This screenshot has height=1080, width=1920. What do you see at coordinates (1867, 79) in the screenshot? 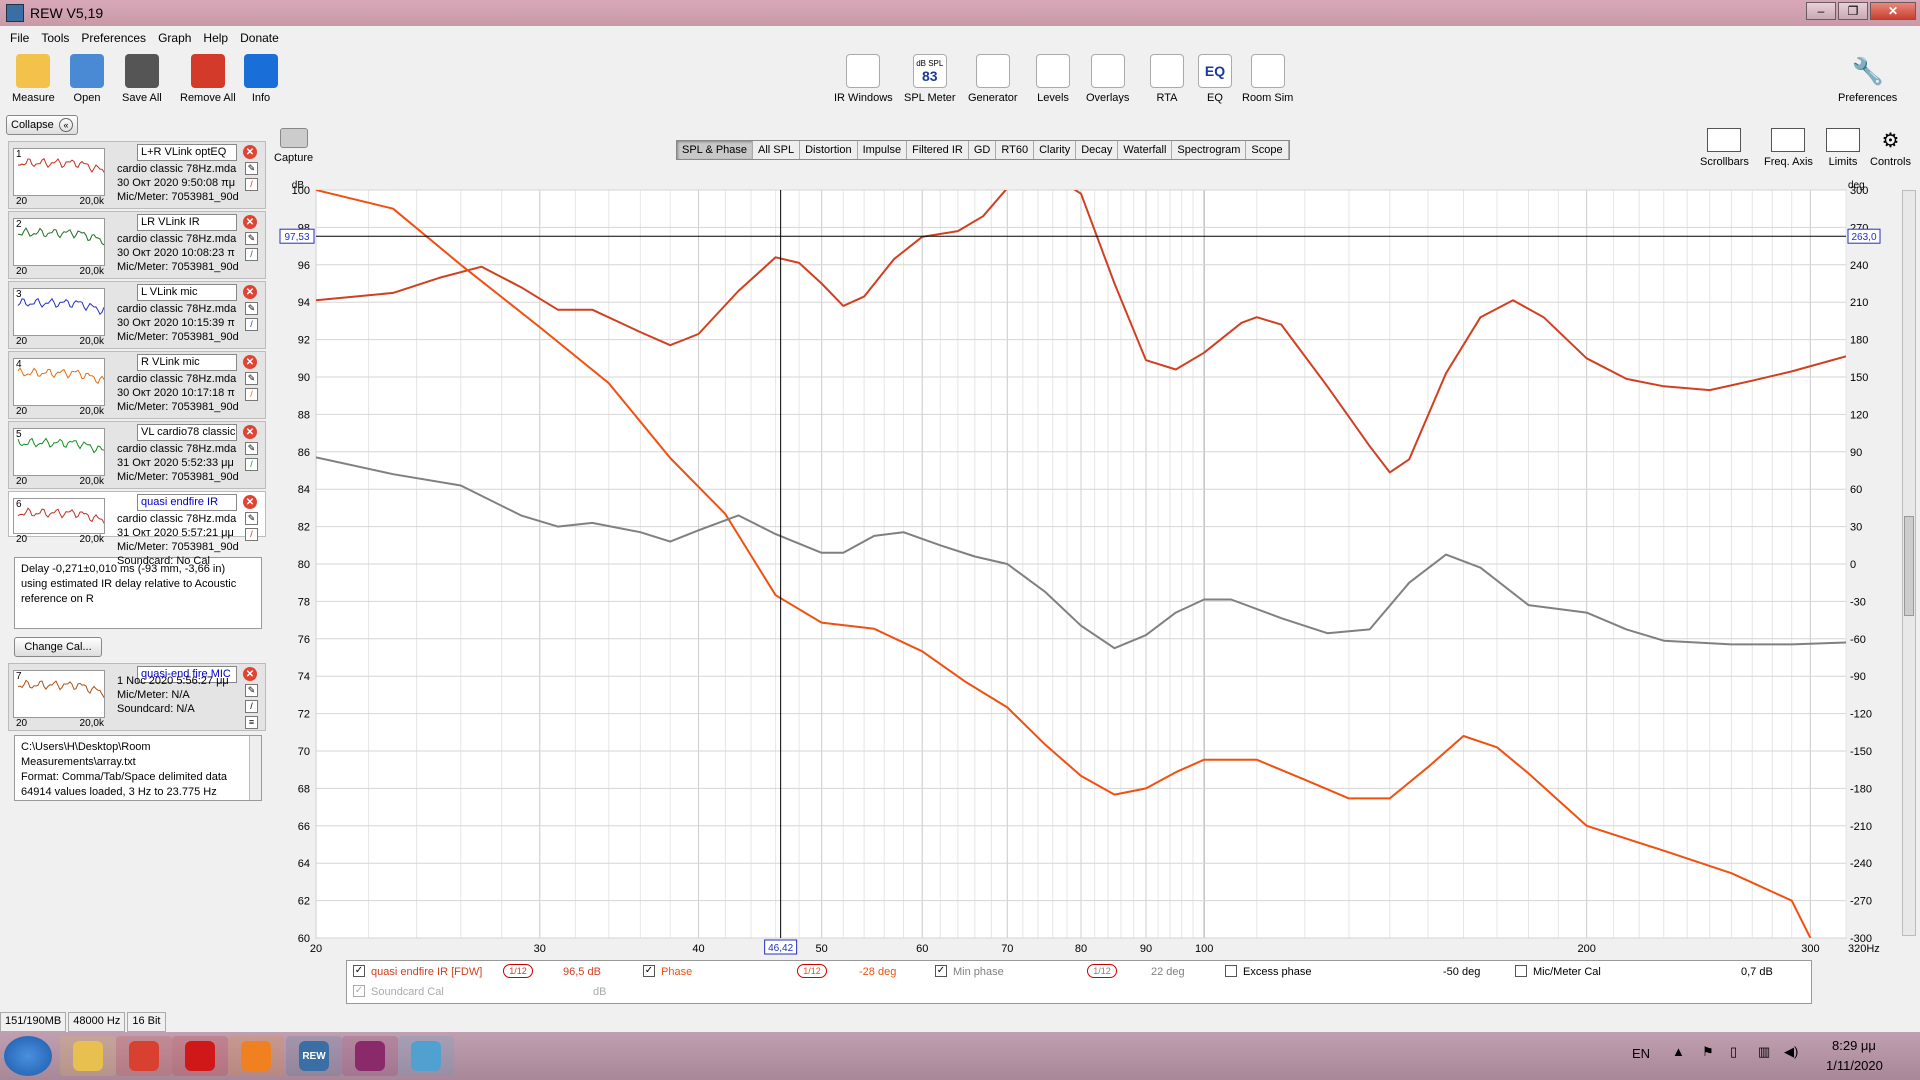
I see `preferences-button: 🔧 Preferences` at bounding box center [1867, 79].